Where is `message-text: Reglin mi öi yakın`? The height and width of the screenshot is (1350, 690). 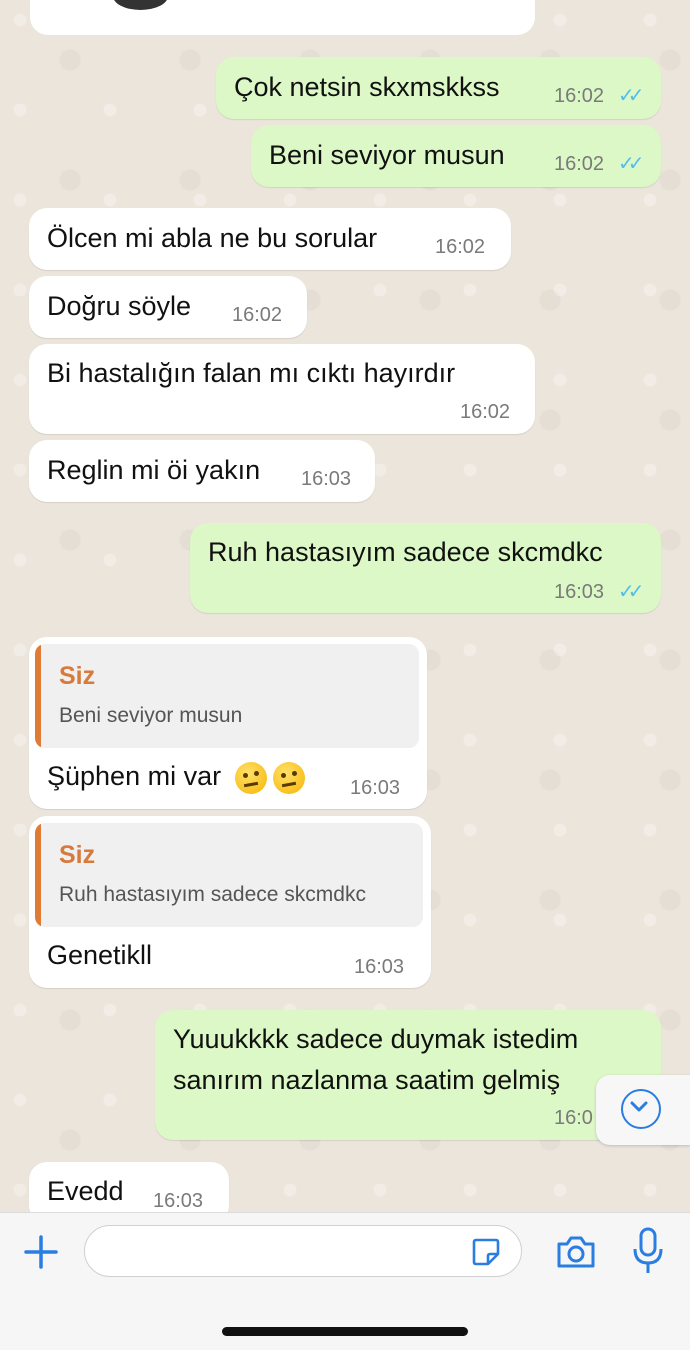 message-text: Reglin mi öi yakın is located at coordinates (154, 470).